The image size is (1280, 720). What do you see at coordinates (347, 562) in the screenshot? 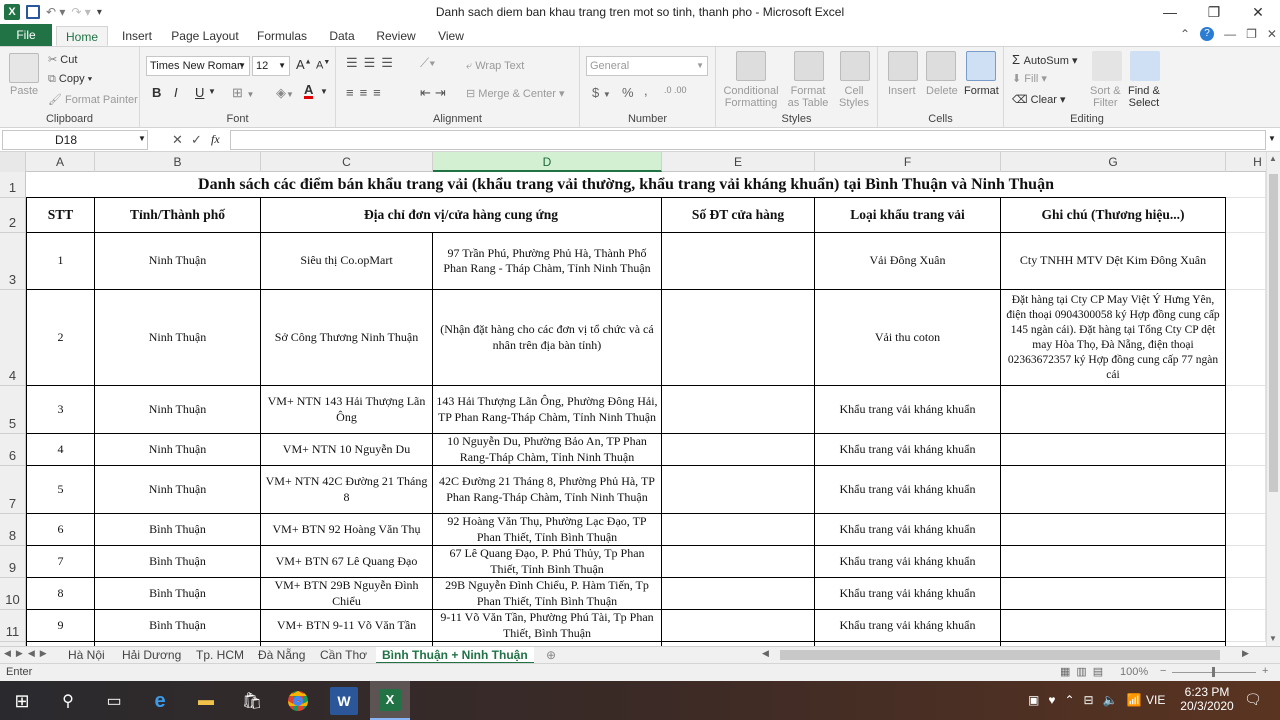
I see `cell-store: VM+ BTN 67 Lê Quang Đạo` at bounding box center [347, 562].